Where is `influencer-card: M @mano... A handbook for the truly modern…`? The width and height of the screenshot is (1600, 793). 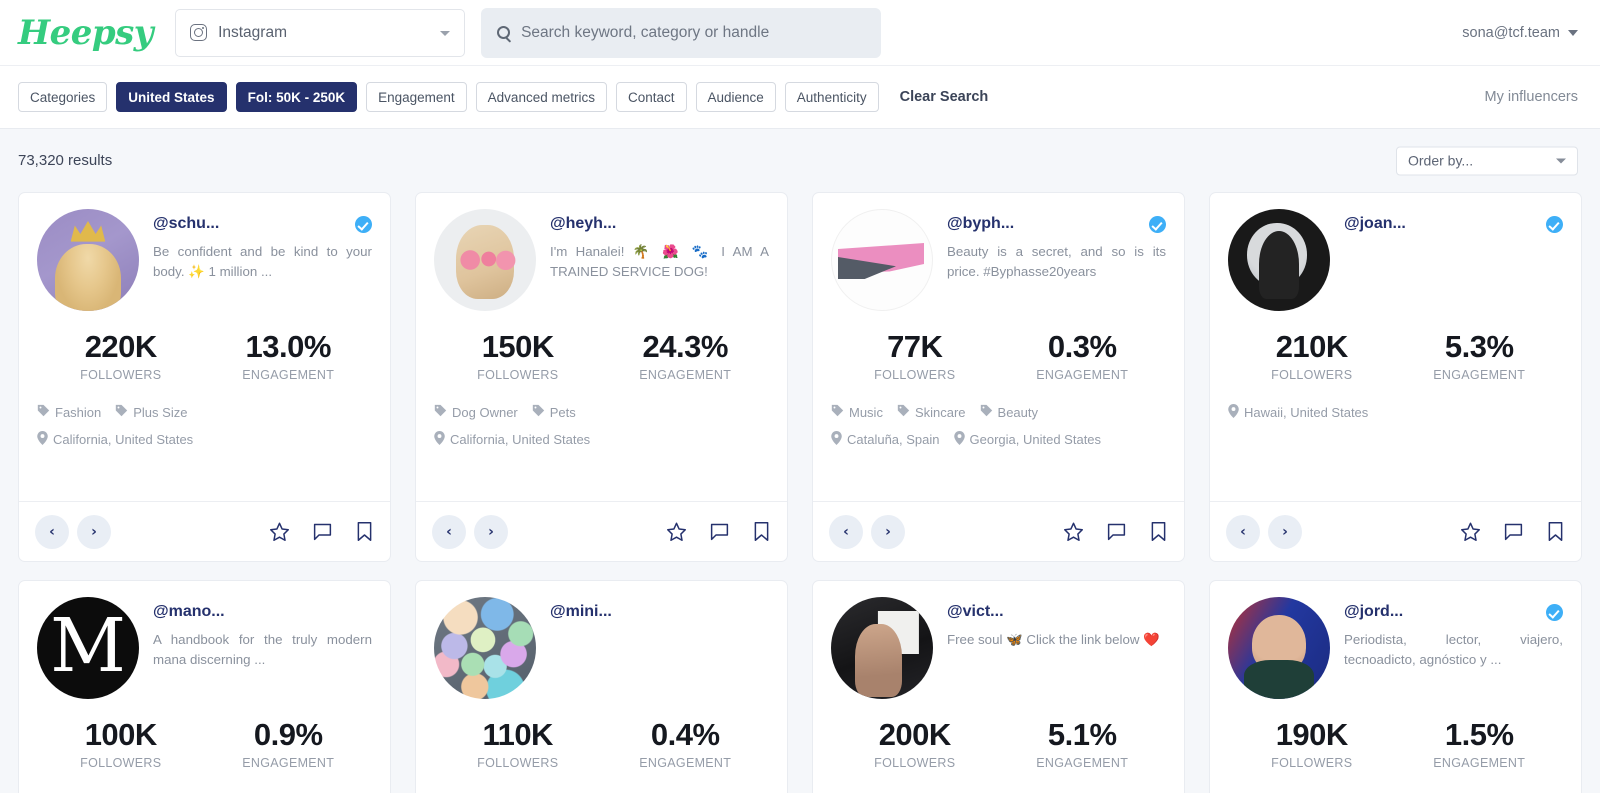 influencer-card: M @mano... A handbook for the truly modern… is located at coordinates (204, 686).